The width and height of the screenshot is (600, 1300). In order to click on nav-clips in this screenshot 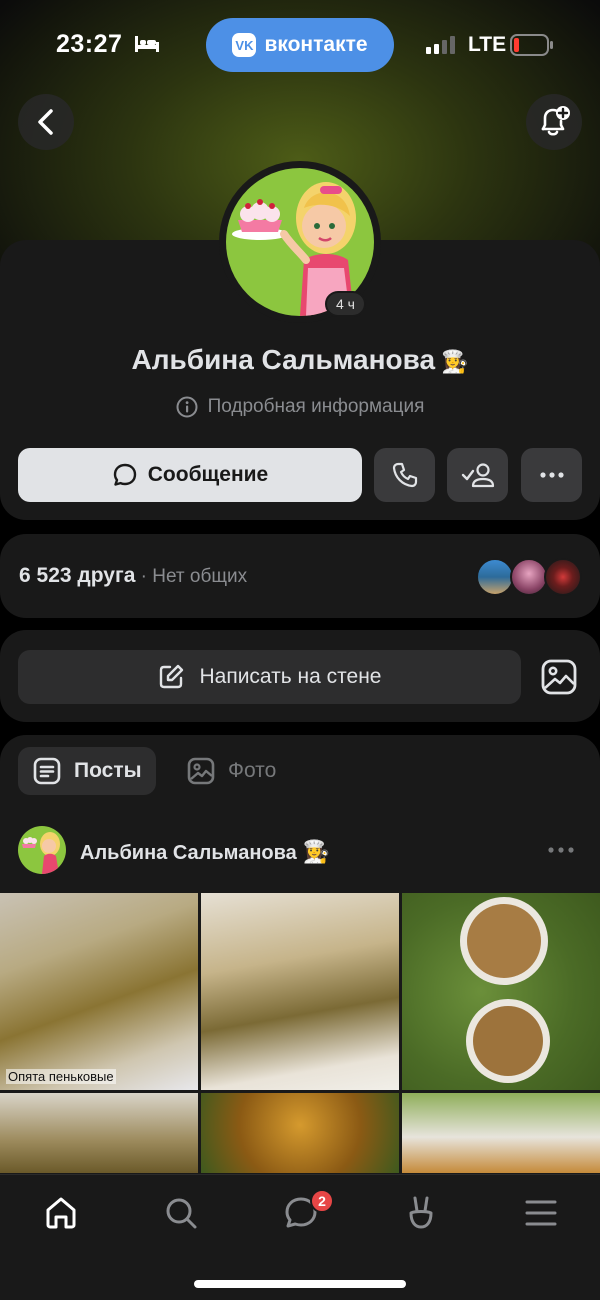, I will do `click(421, 1213)`.